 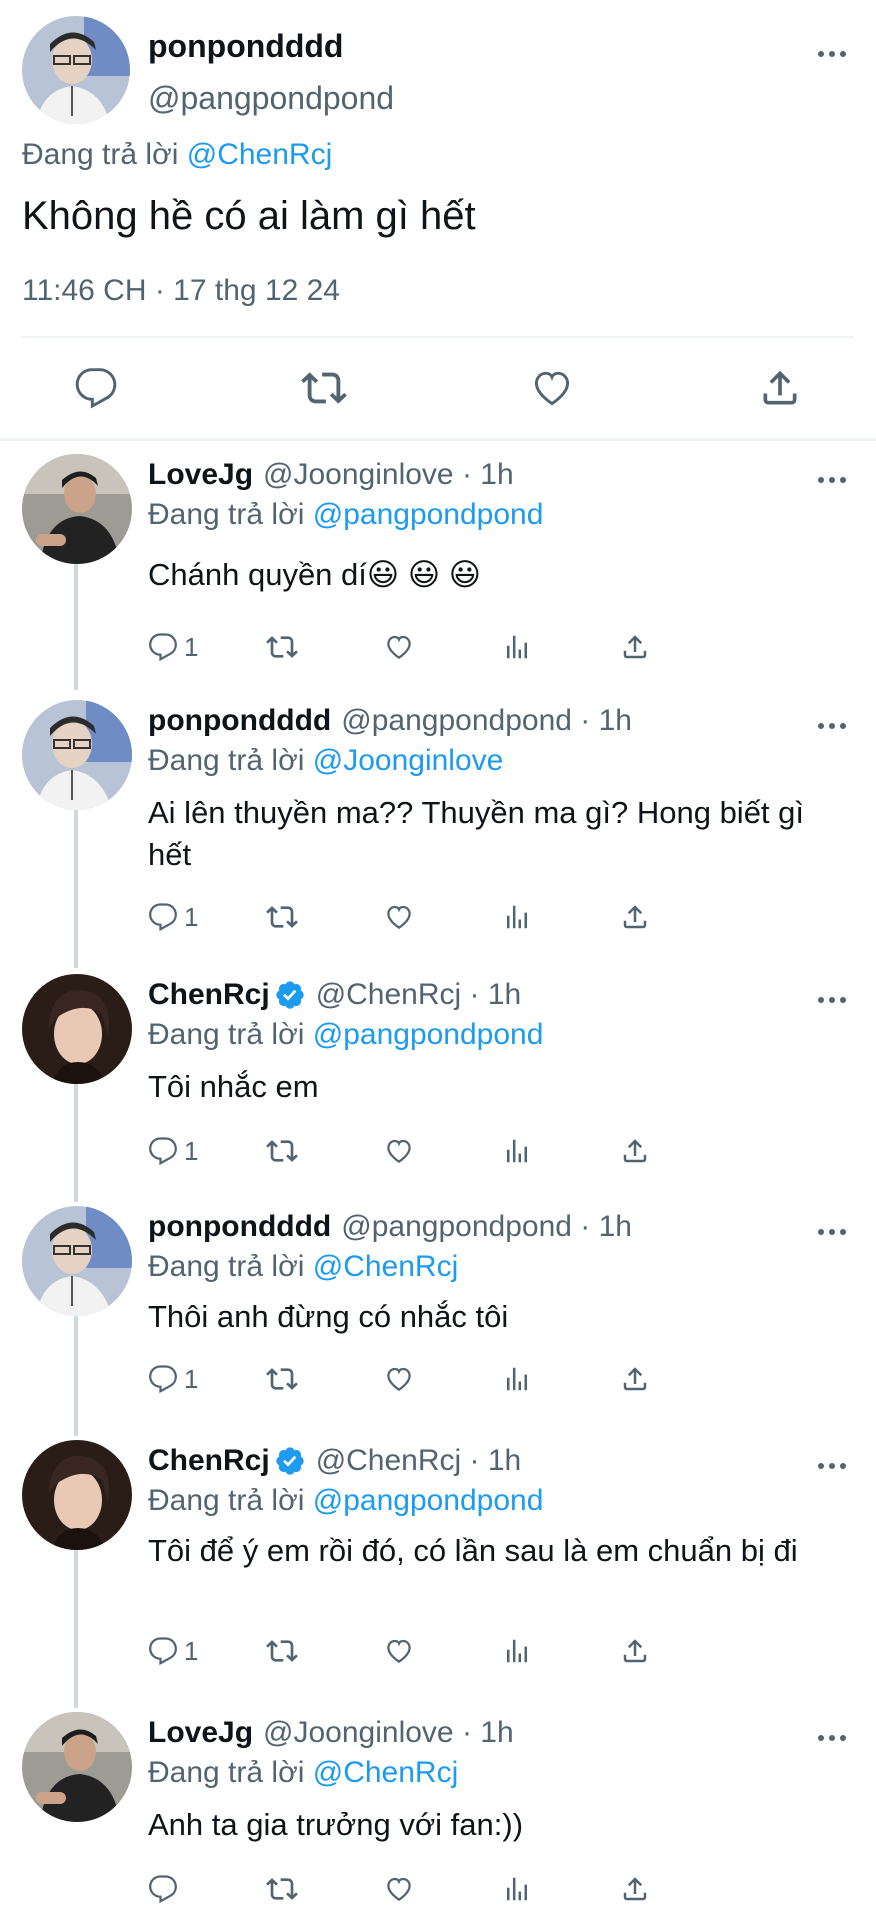 I want to click on main-tweet-timestamp: 11:46 CH · 17 thg 12 24, so click(x=181, y=291).